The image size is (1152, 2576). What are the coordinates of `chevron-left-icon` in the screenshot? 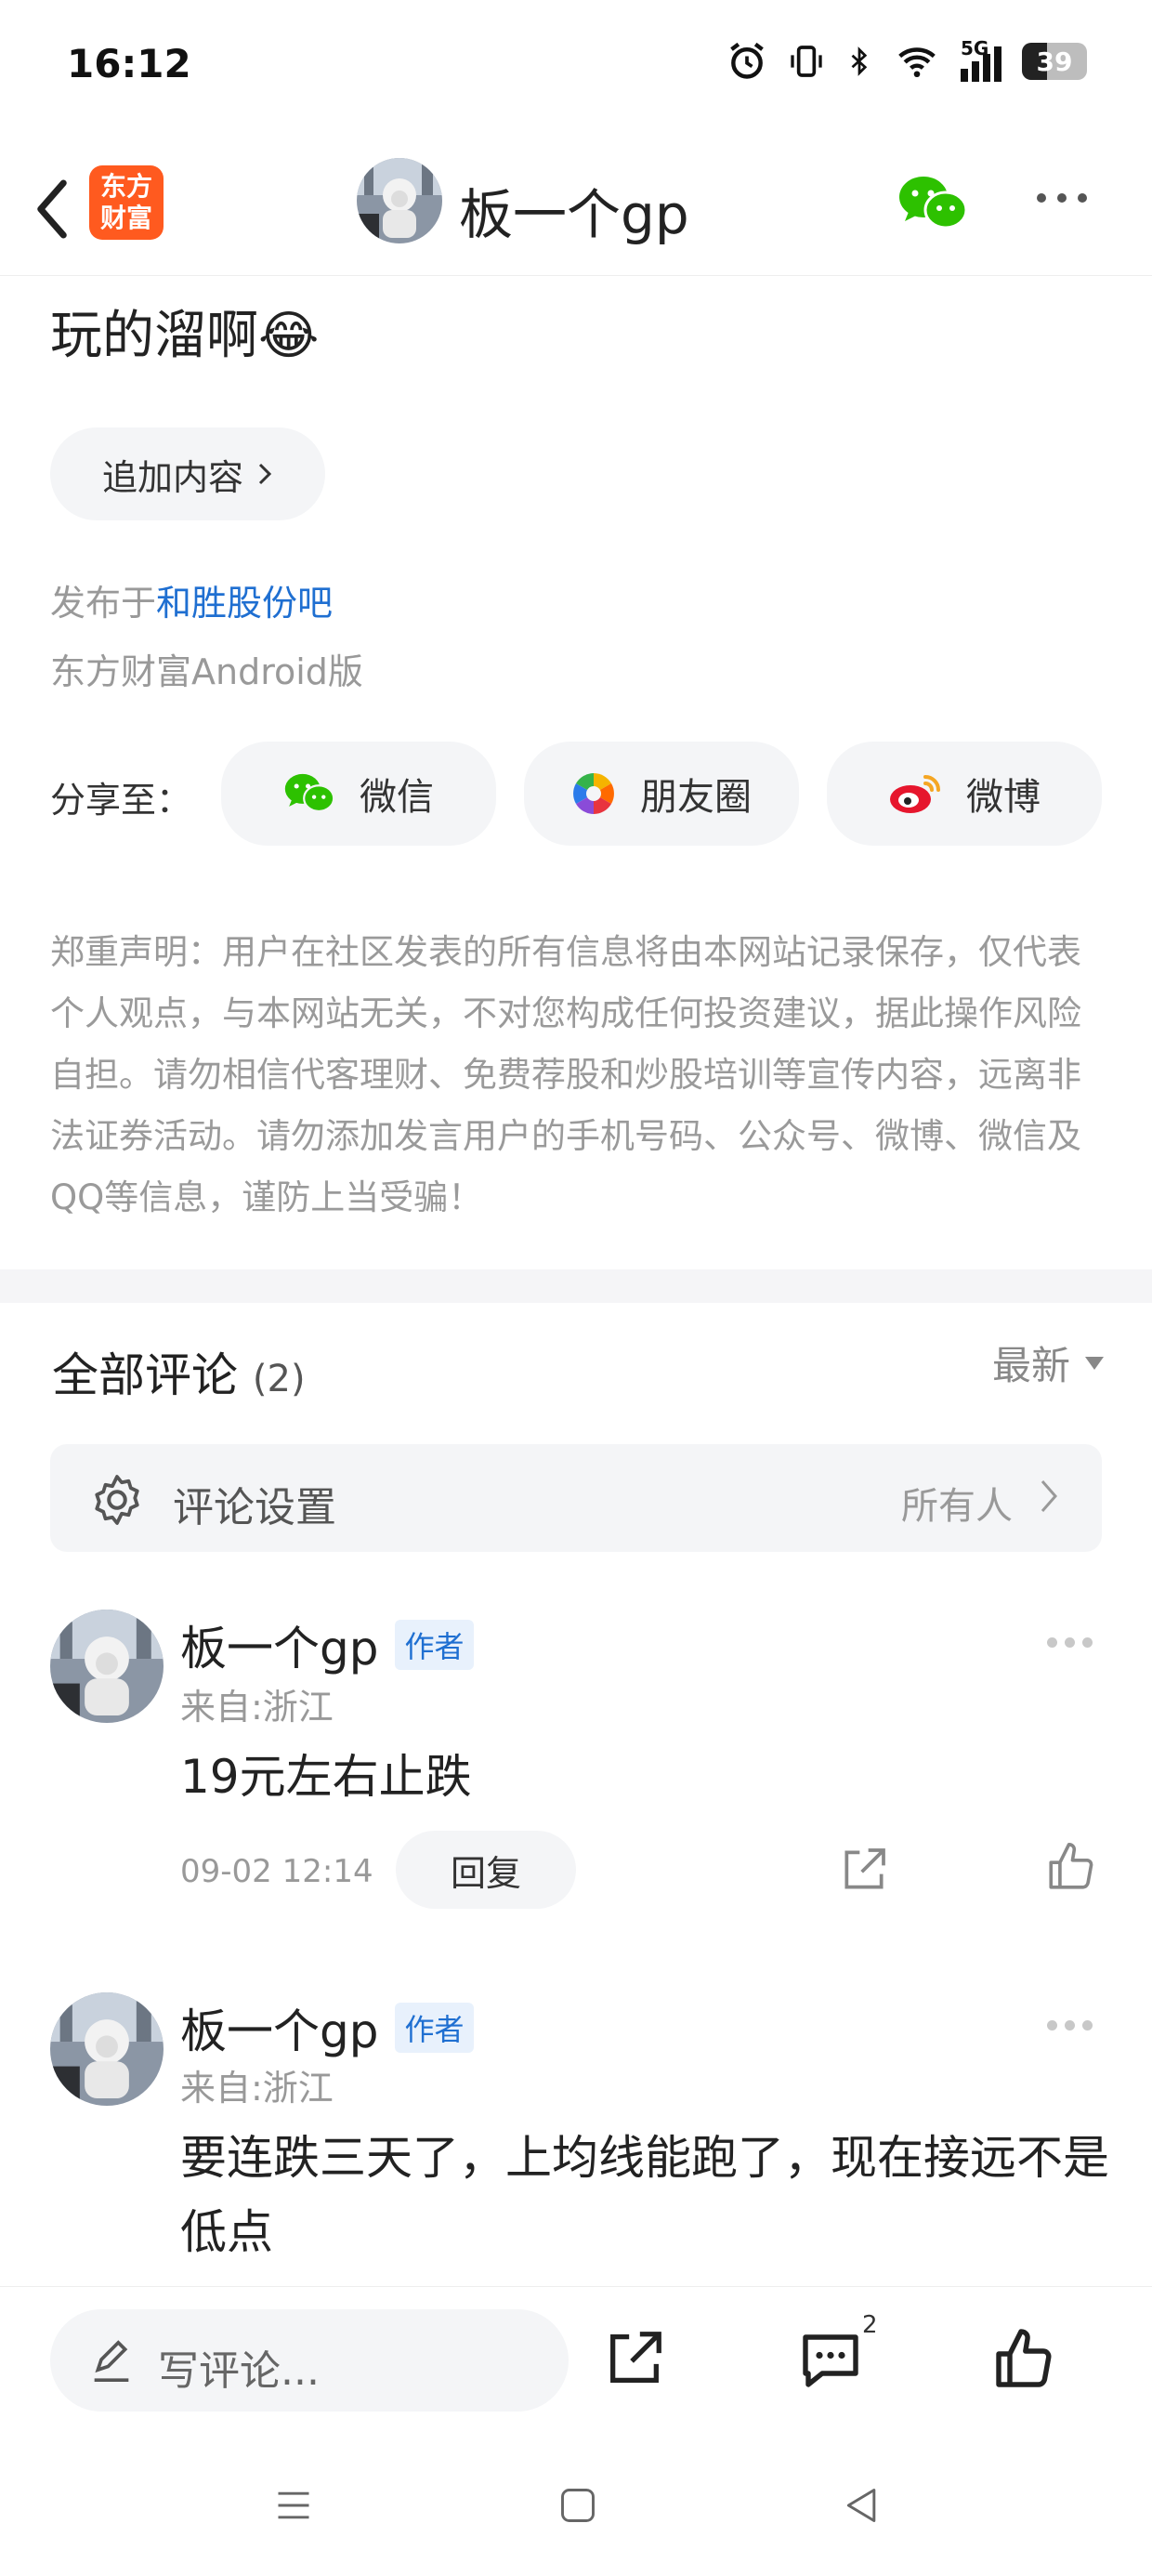 It's located at (52, 209).